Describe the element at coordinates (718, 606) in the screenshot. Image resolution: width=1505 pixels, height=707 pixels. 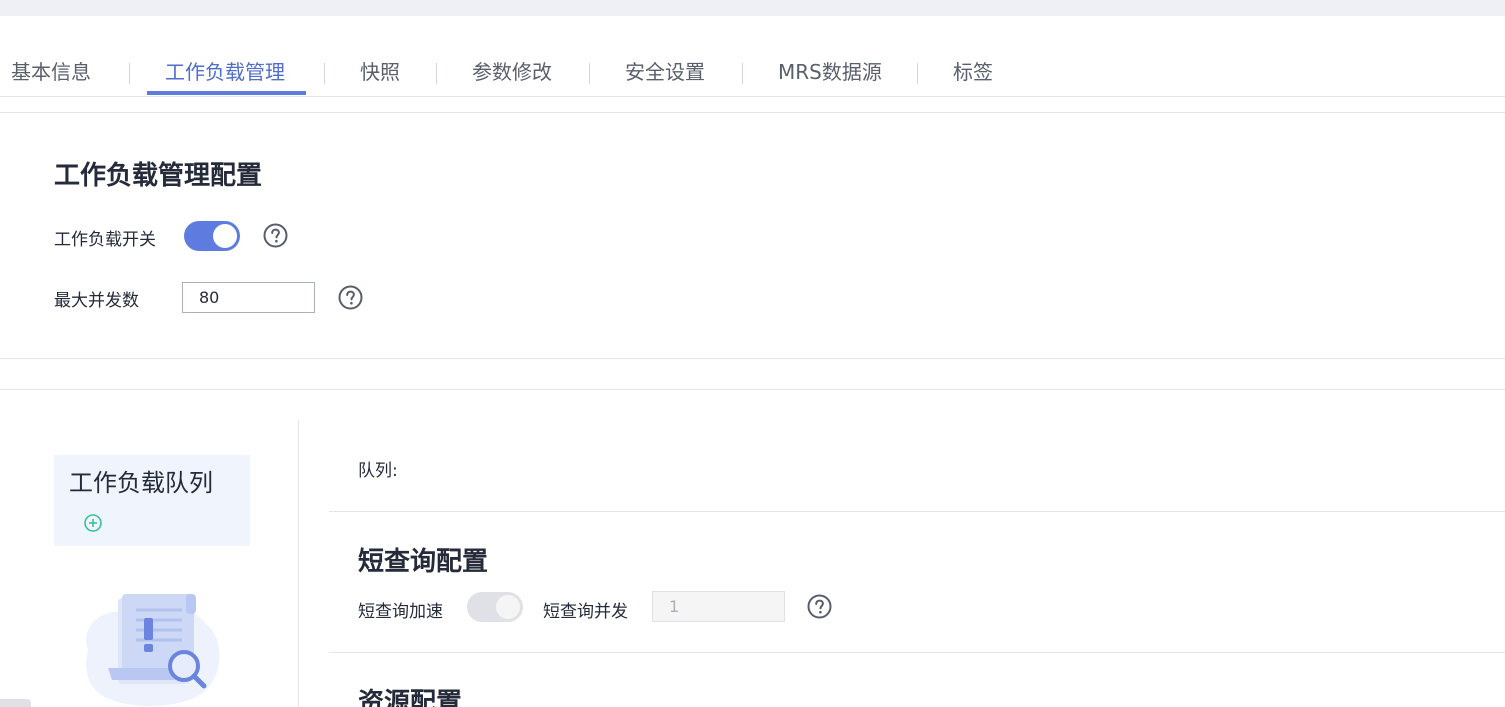
I see `short-query-concurrency-input` at that location.